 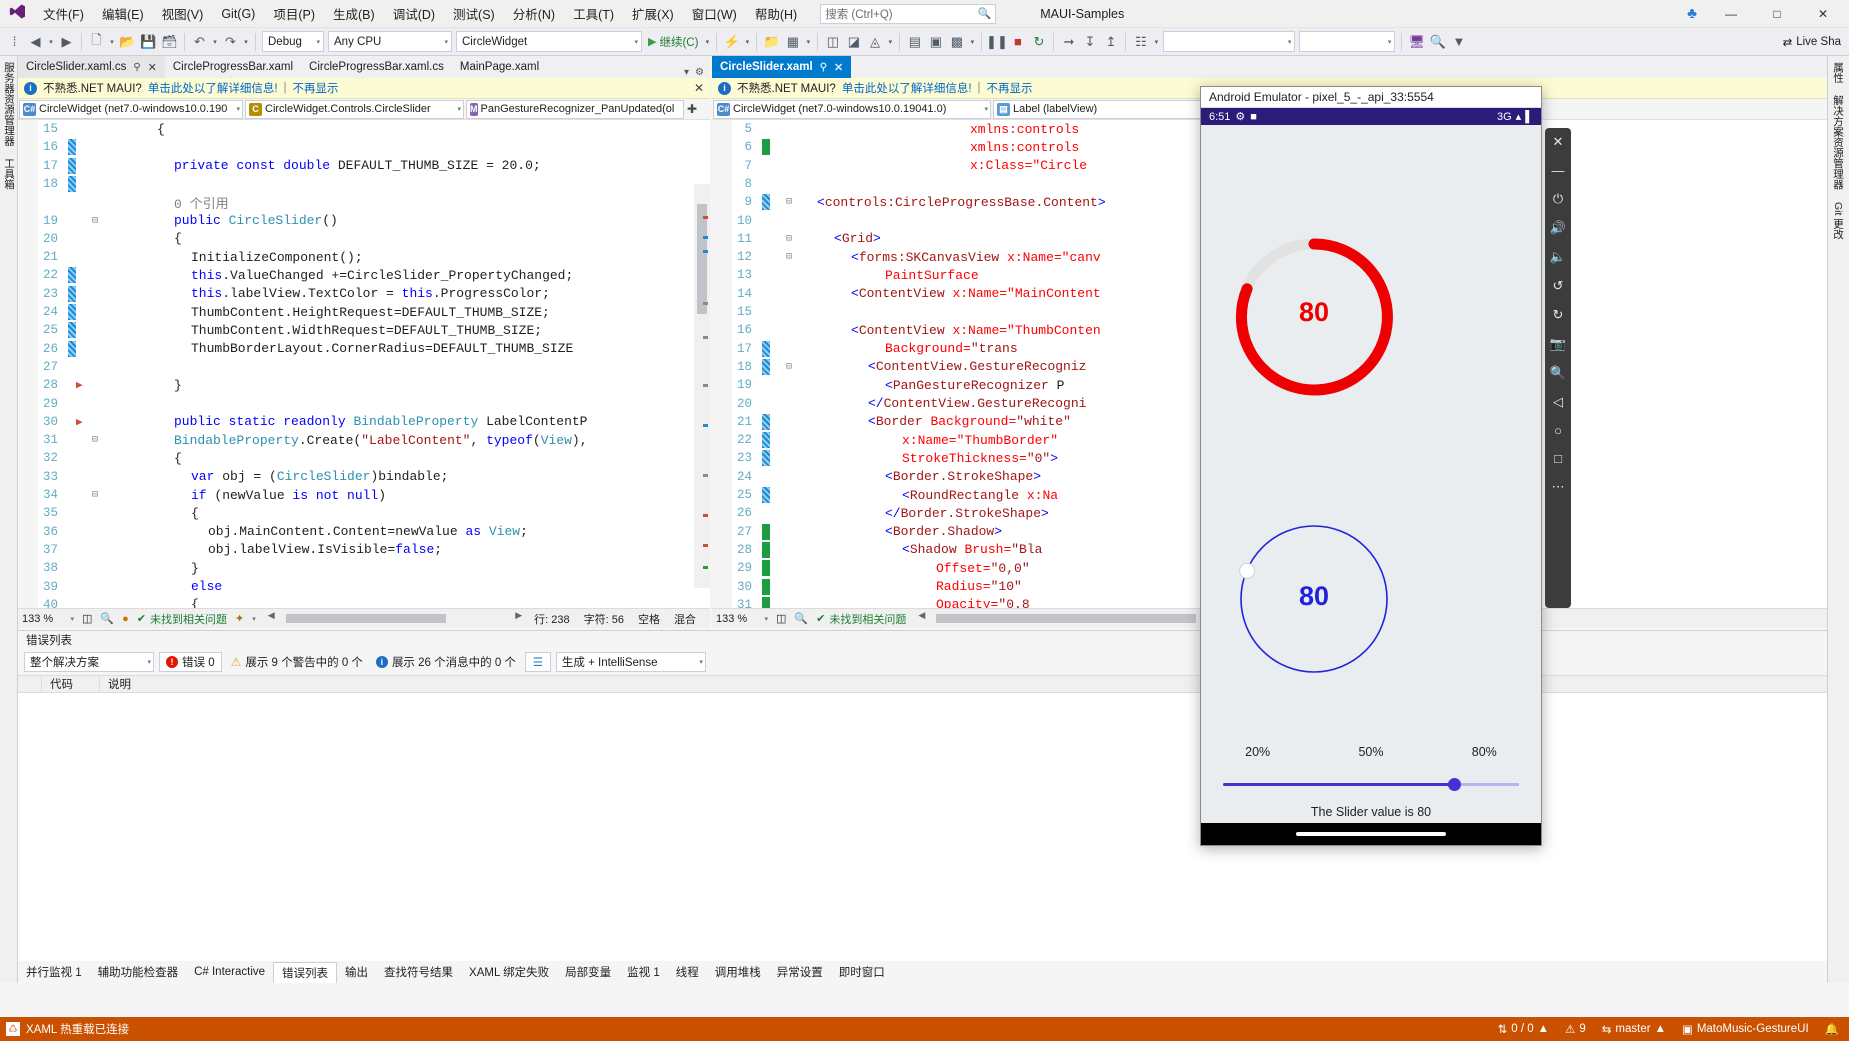 What do you see at coordinates (190, 662) in the screenshot?
I see `errors-filter-button: ! 错误 0` at bounding box center [190, 662].